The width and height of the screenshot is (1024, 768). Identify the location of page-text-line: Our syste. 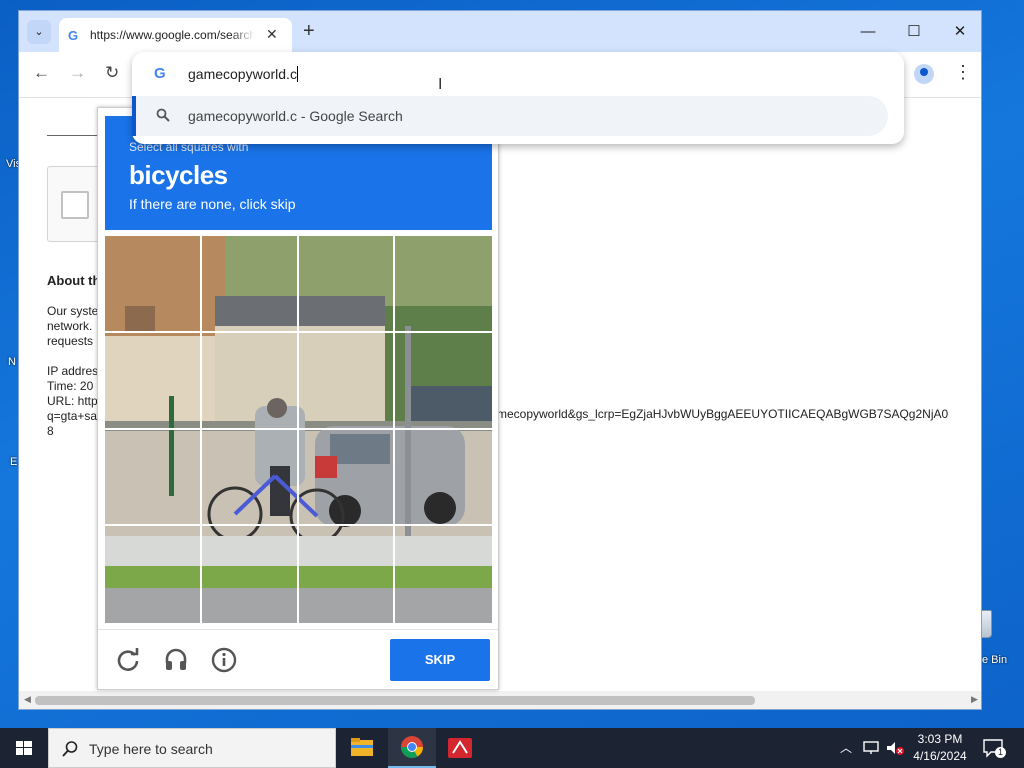
(73, 311).